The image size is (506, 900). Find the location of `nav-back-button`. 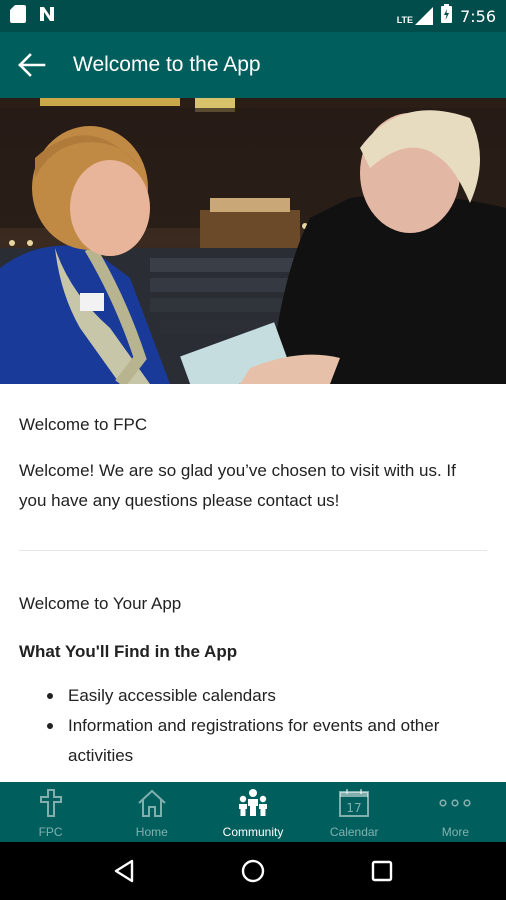

nav-back-button is located at coordinates (124, 871).